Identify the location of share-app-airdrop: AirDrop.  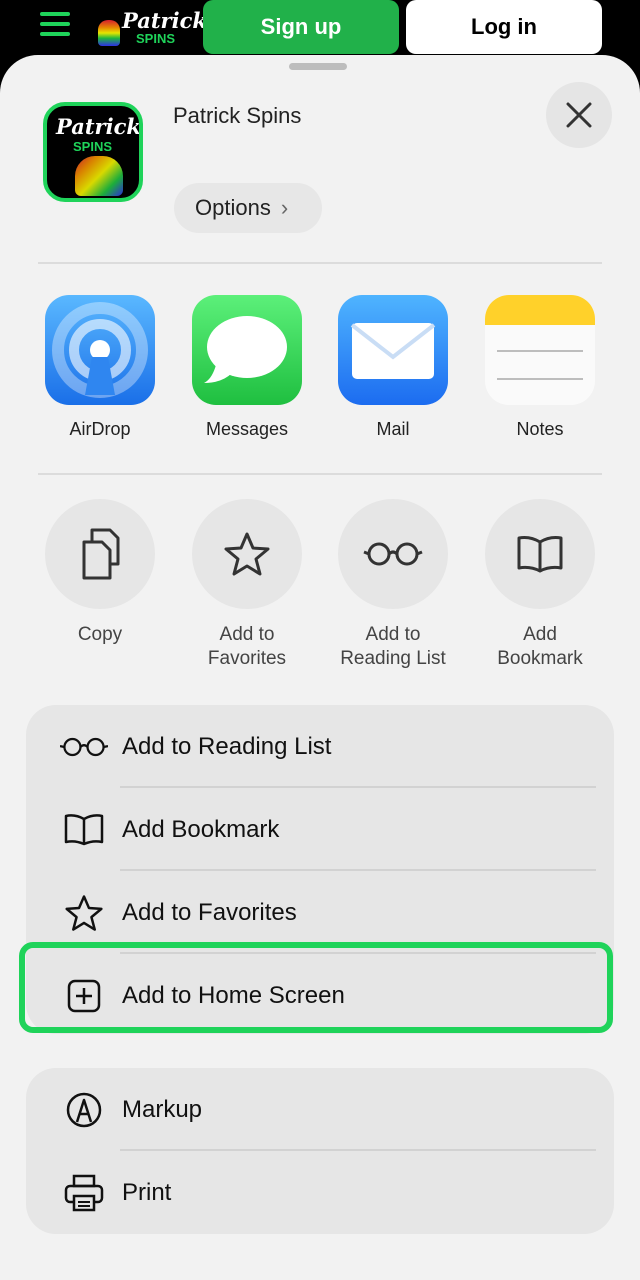
(100, 367).